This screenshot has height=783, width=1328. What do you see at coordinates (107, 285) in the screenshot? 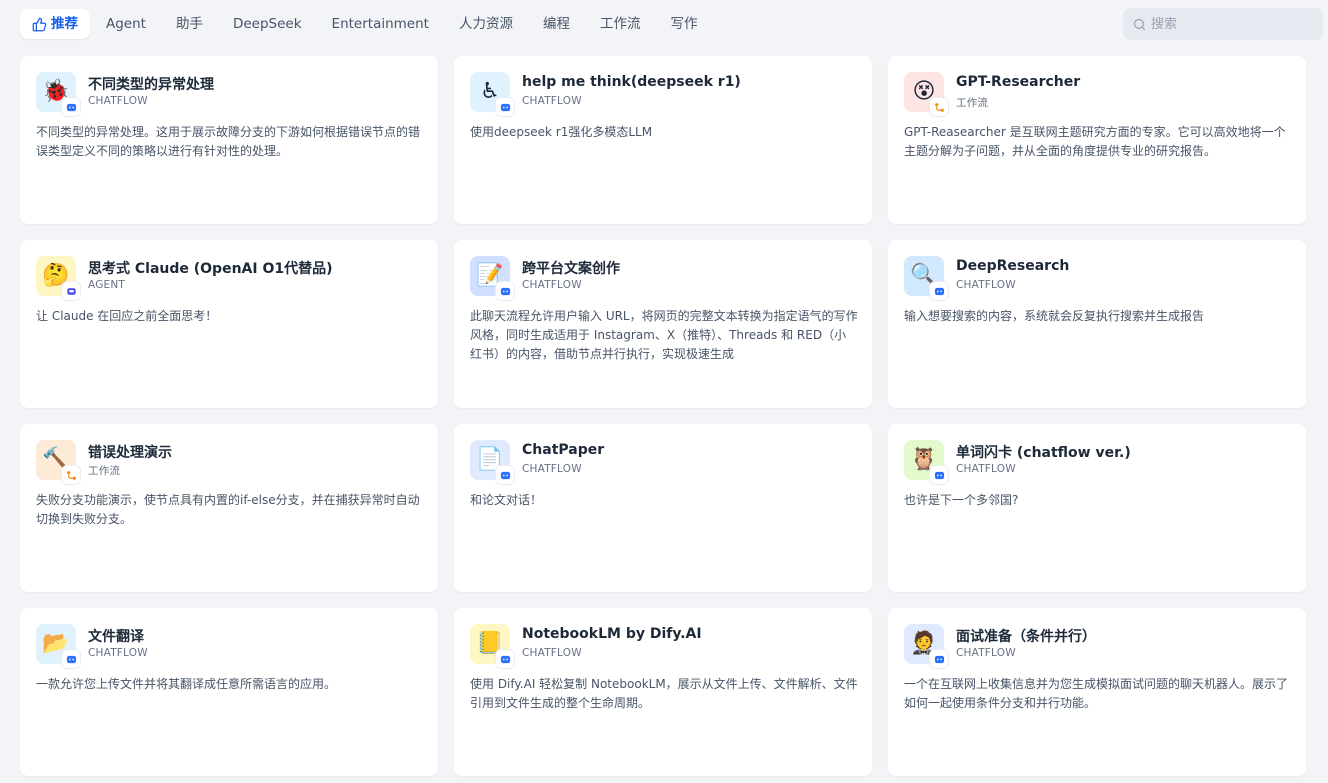
I see `app-type: AGENT` at bounding box center [107, 285].